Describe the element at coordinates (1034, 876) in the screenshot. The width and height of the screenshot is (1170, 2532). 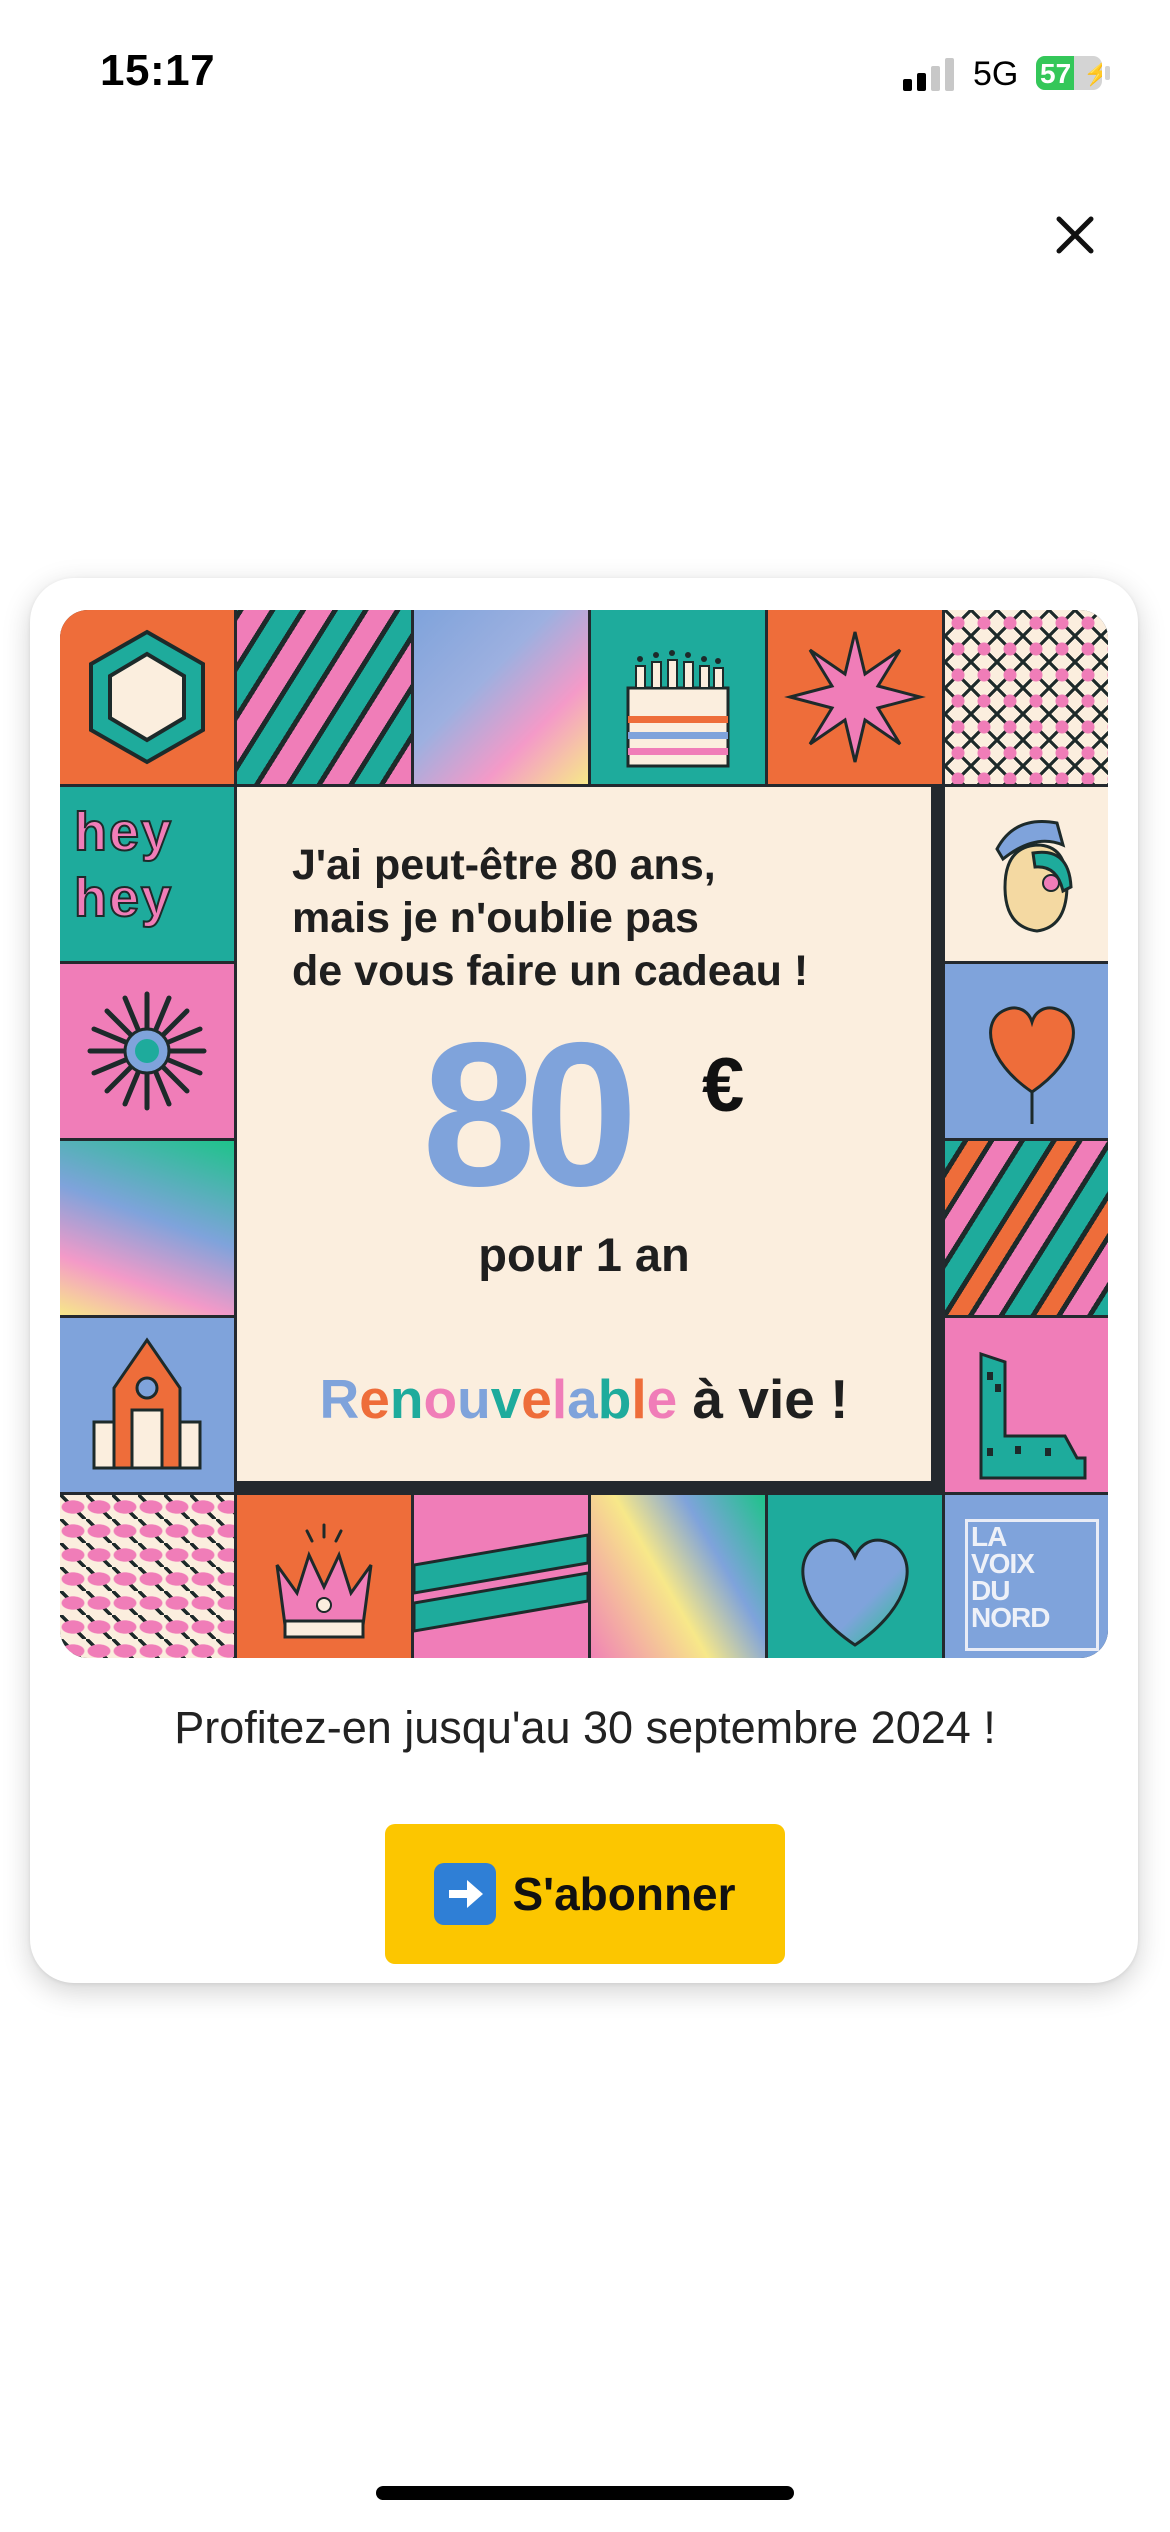
I see `face-icon` at that location.